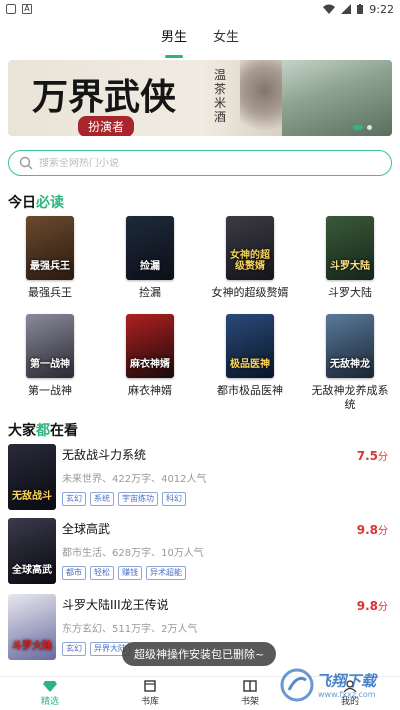  Describe the element at coordinates (50, 248) in the screenshot. I see `book-cover: 最强兵王` at that location.